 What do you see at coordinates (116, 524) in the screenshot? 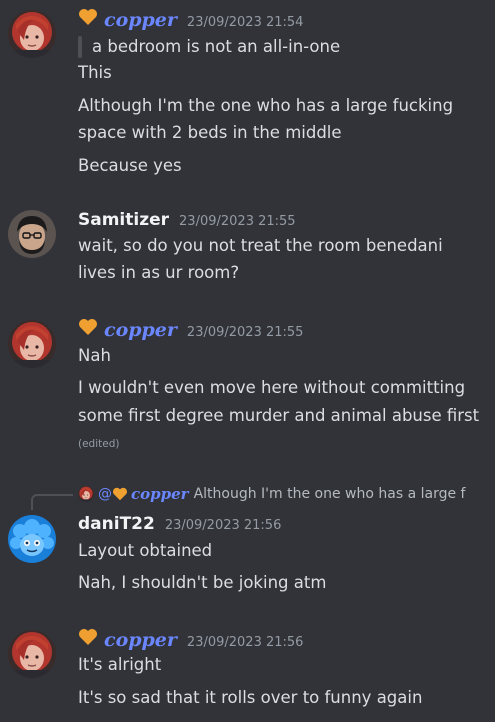
I see `author-name: daniT22` at bounding box center [116, 524].